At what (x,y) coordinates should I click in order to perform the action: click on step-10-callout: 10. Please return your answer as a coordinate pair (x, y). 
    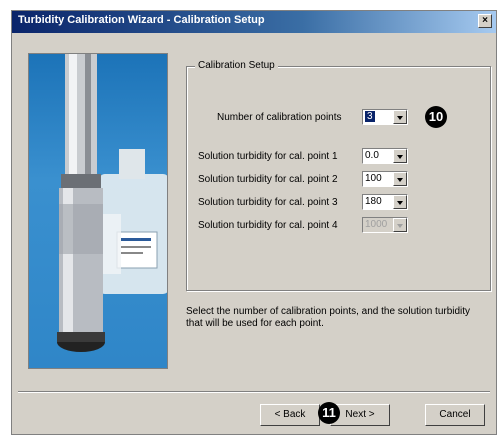
    Looking at the image, I should click on (436, 117).